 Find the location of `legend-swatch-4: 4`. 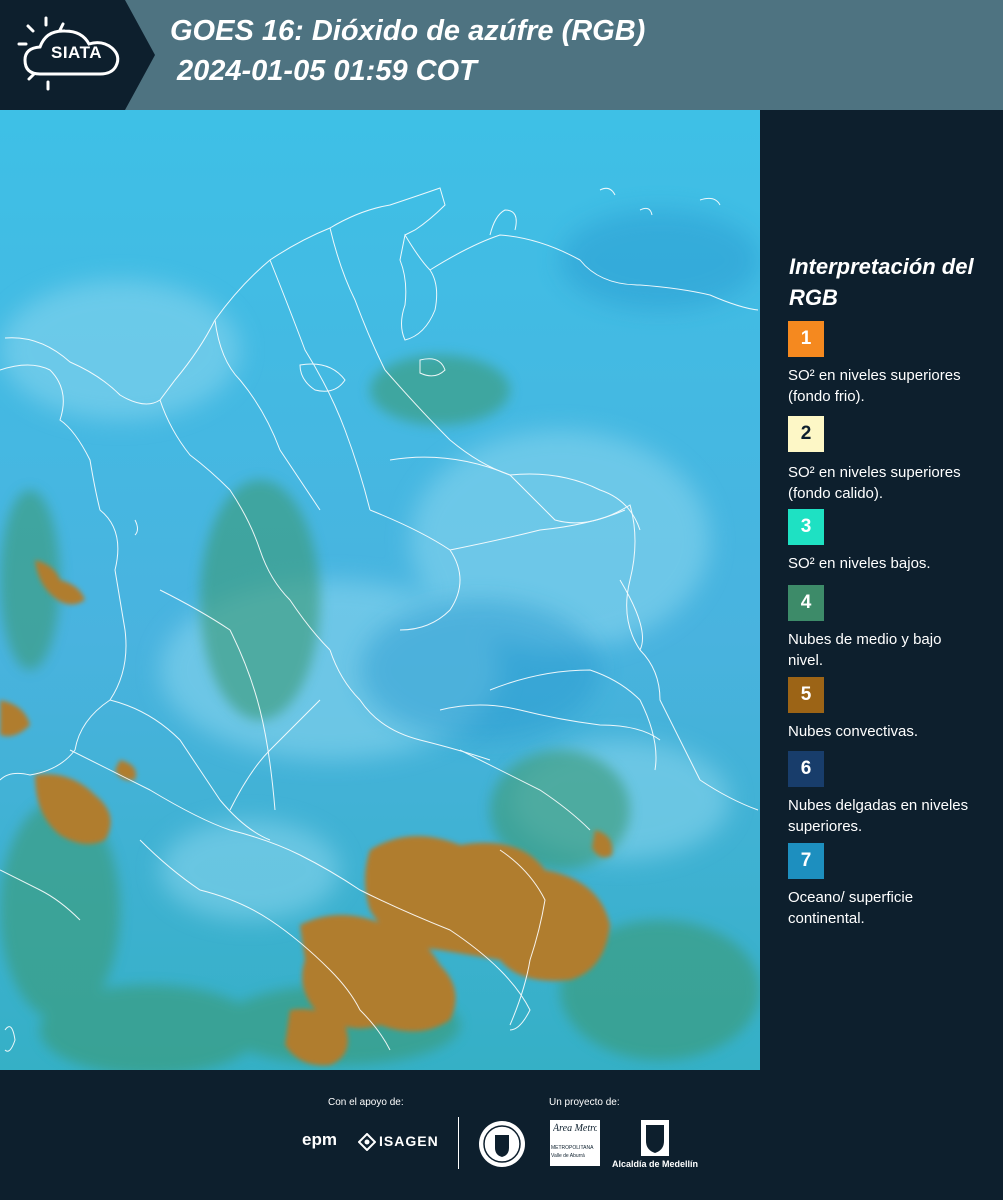

legend-swatch-4: 4 is located at coordinates (806, 603).